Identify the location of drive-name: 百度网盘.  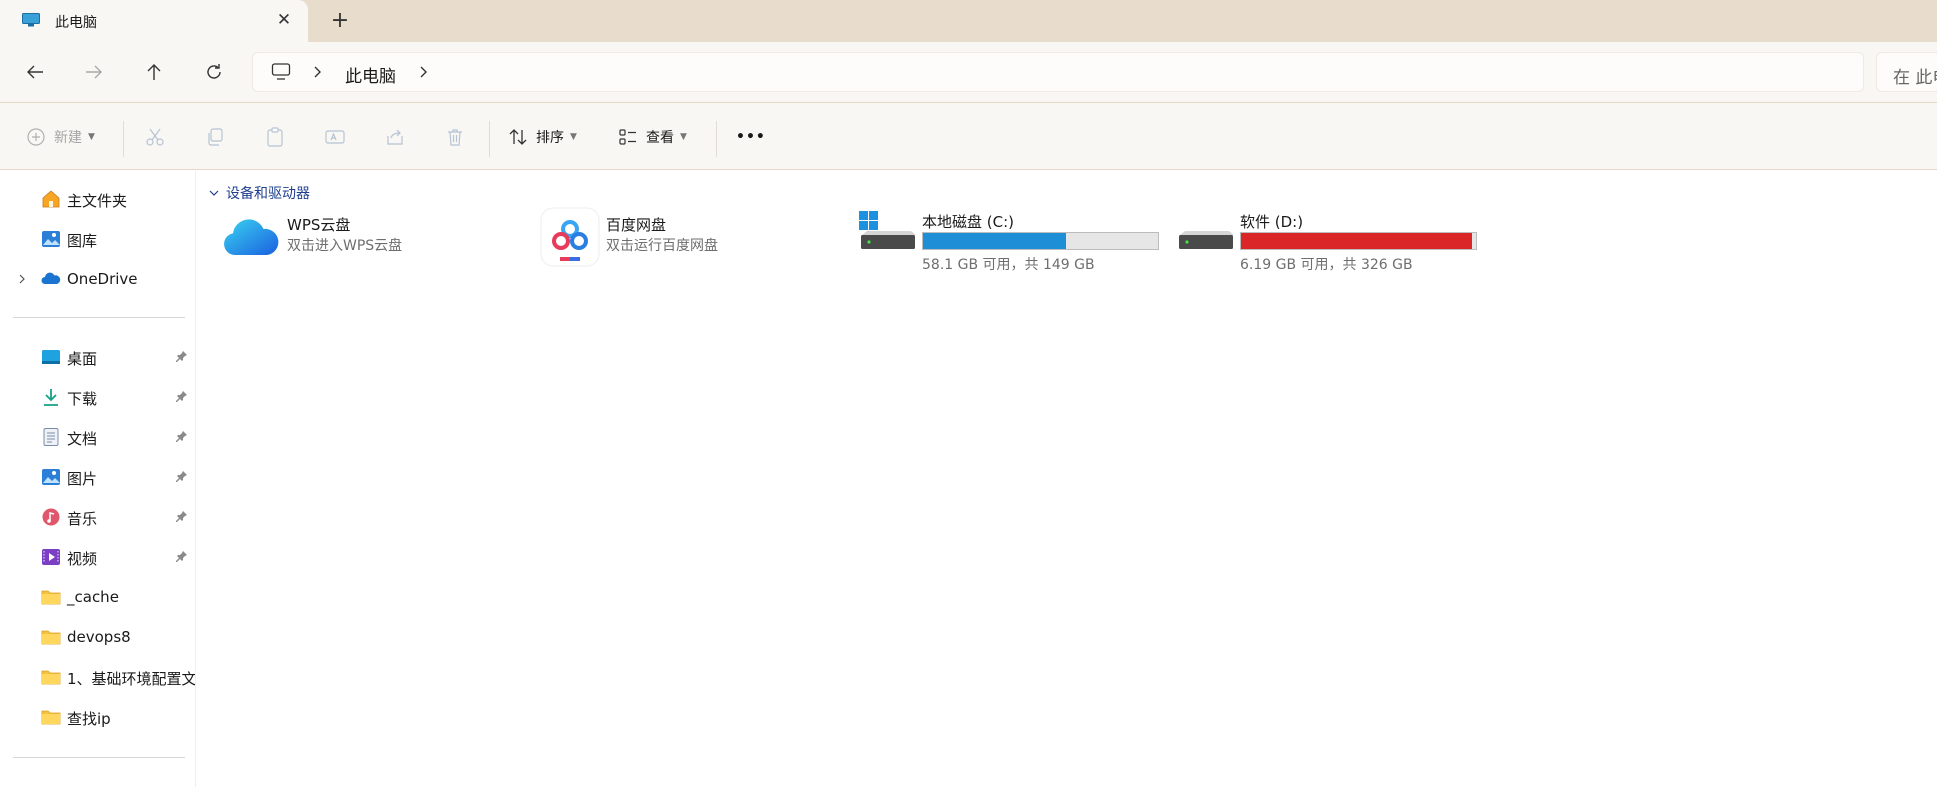
(636, 225).